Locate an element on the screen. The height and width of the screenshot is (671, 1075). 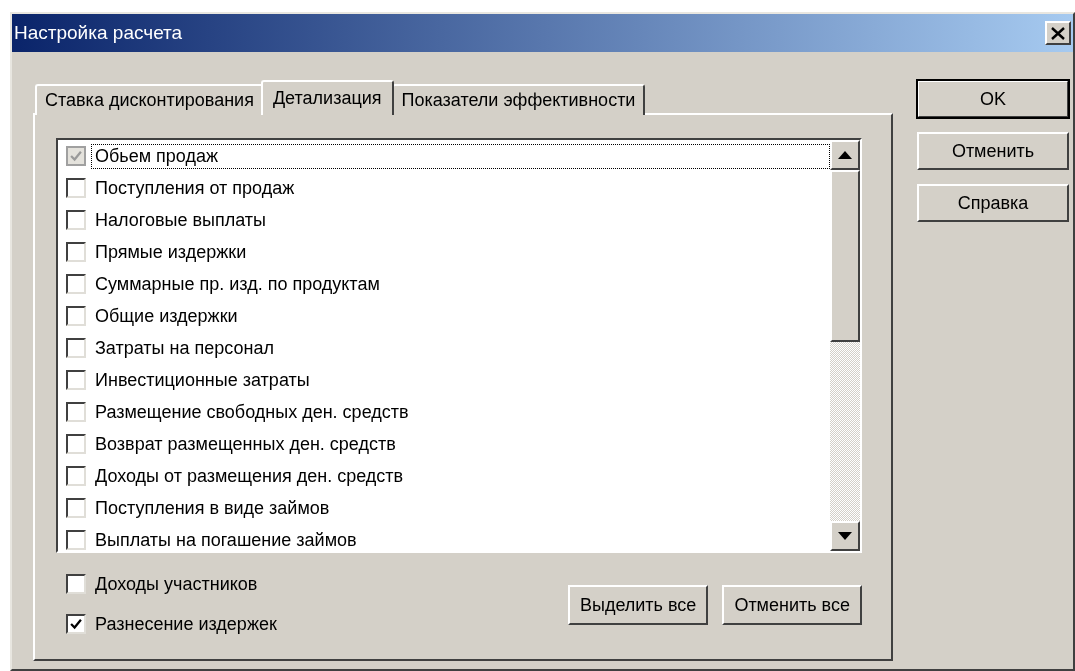
window-title: Настройка расчета is located at coordinates (98, 33).